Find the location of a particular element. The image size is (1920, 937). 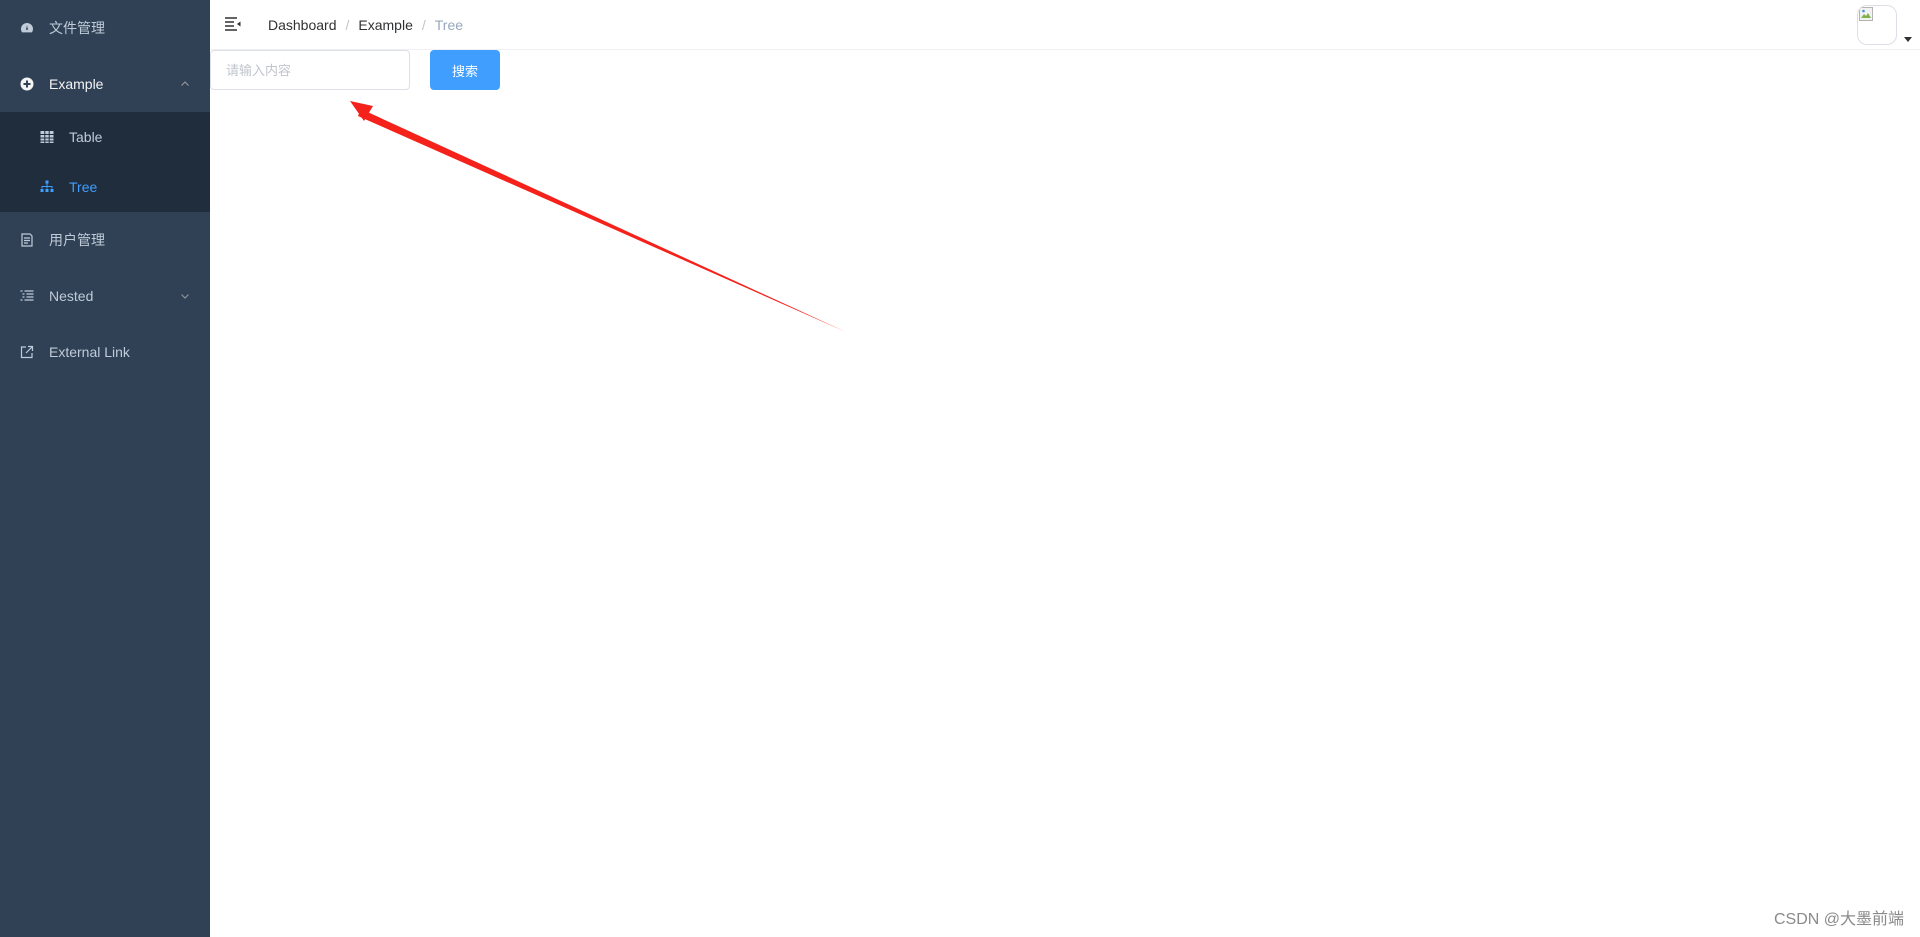

sidebar-item-user-management: 用户管理 is located at coordinates (105, 240).